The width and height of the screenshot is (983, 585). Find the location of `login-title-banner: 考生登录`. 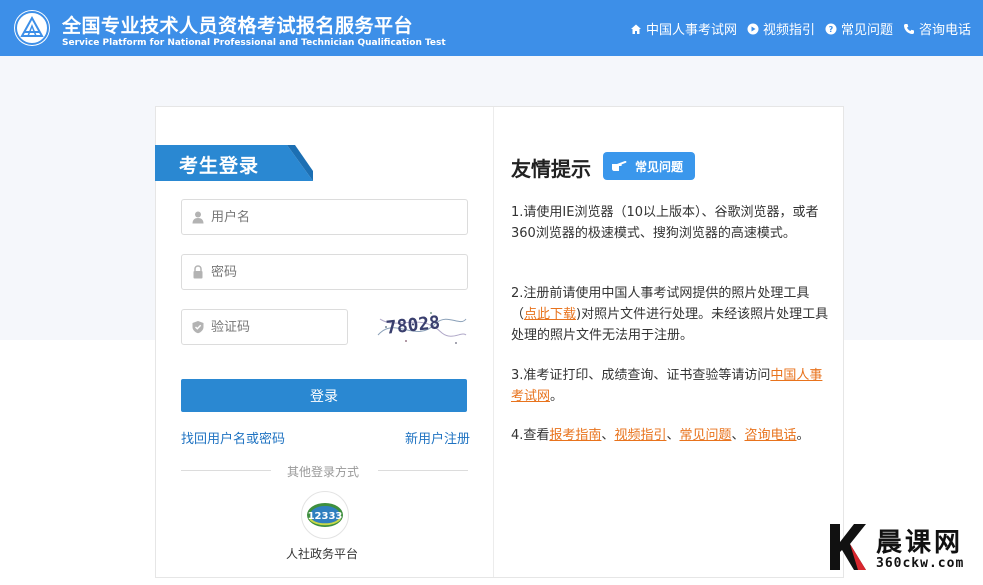

login-title-banner: 考生登录 is located at coordinates (234, 163).